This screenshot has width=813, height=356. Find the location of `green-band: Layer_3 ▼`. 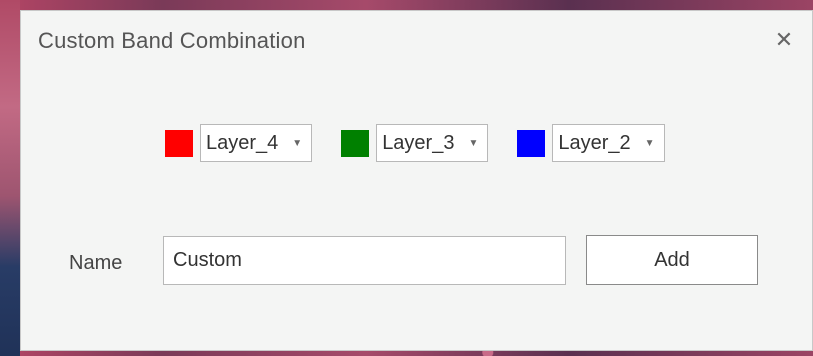

green-band: Layer_3 ▼ is located at coordinates (415, 143).